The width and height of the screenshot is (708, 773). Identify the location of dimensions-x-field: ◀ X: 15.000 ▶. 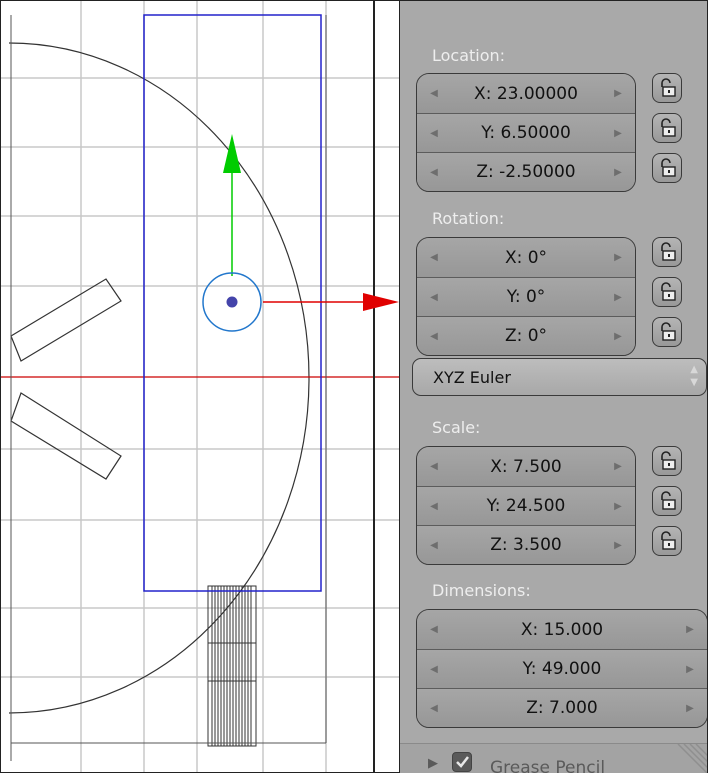
(562, 629).